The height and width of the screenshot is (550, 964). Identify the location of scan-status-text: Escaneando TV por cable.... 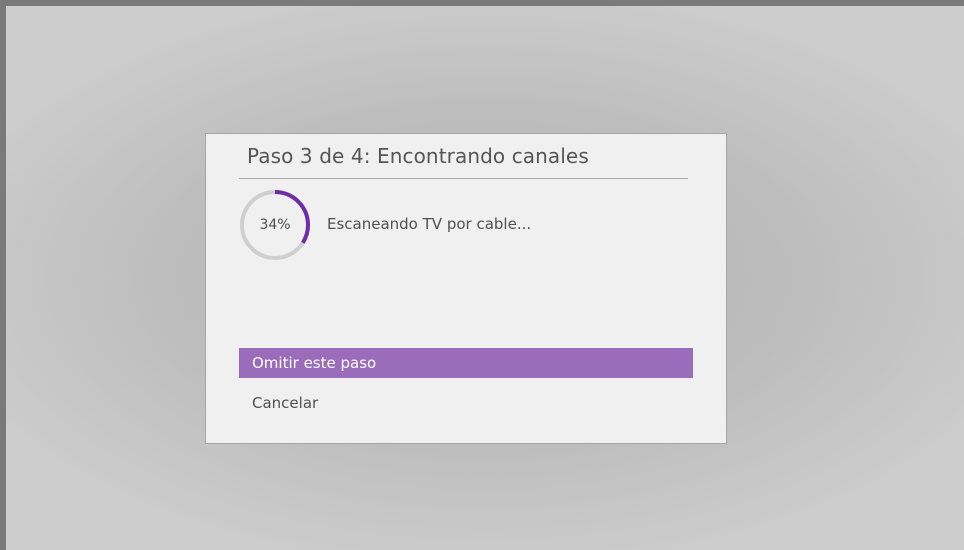
(429, 224).